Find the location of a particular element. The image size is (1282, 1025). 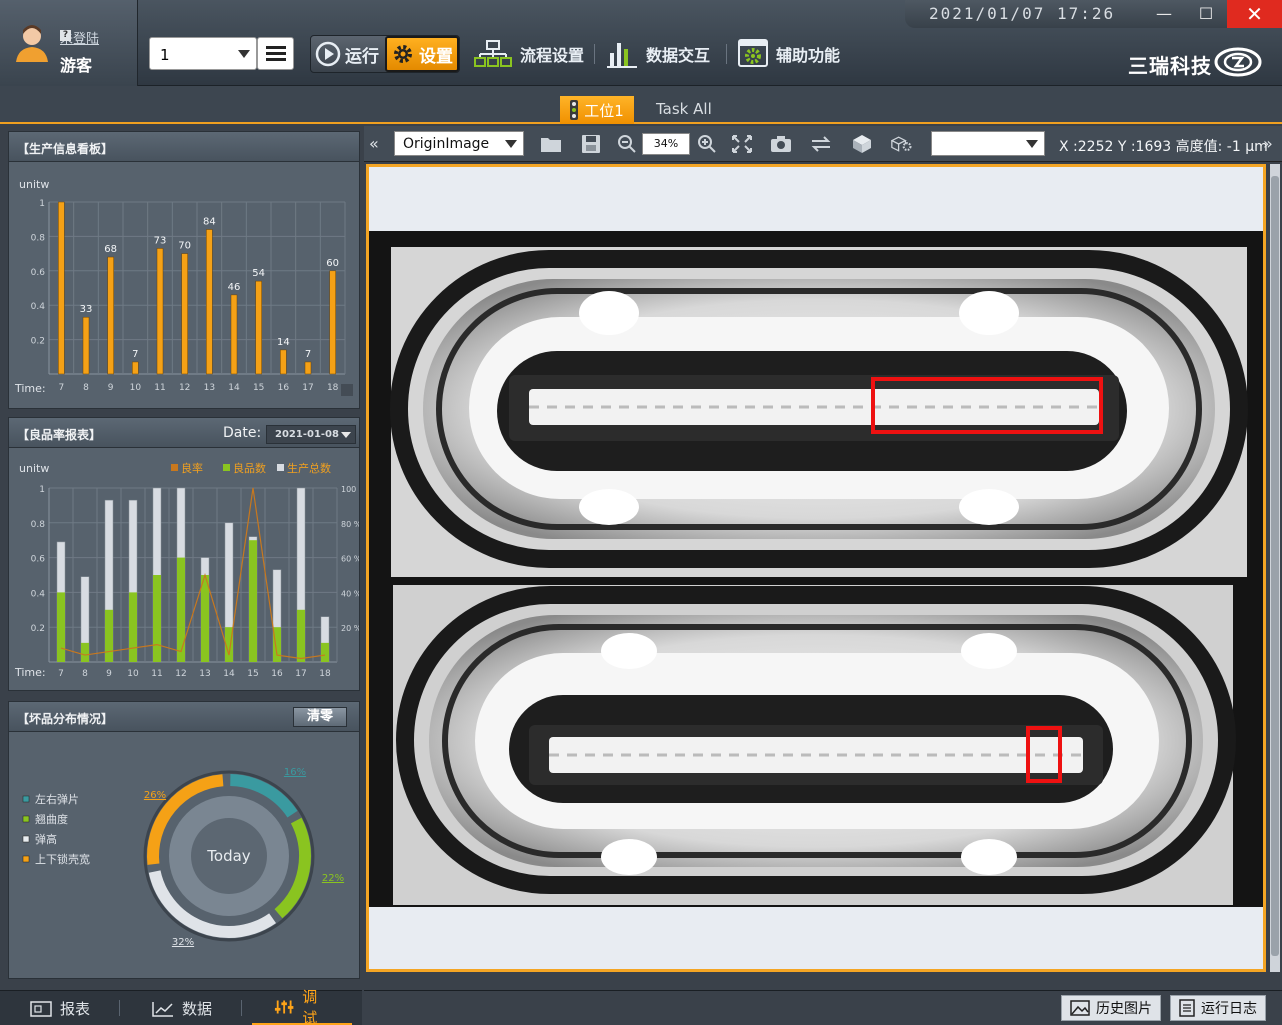

run-log-button: 运行日志 is located at coordinates (1218, 1008).